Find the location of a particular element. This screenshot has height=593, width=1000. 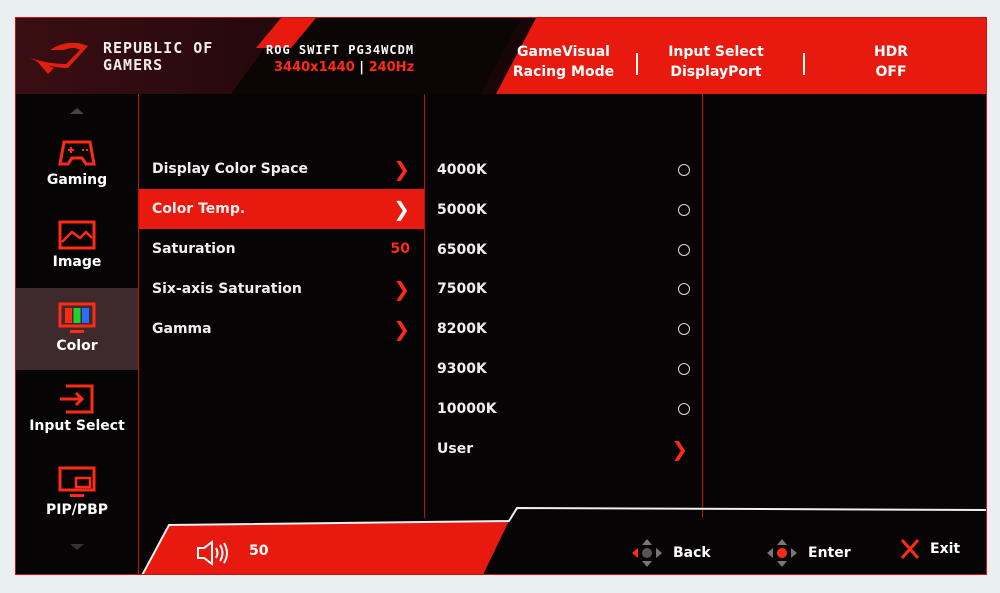

option-label: 7500K is located at coordinates (462, 289).